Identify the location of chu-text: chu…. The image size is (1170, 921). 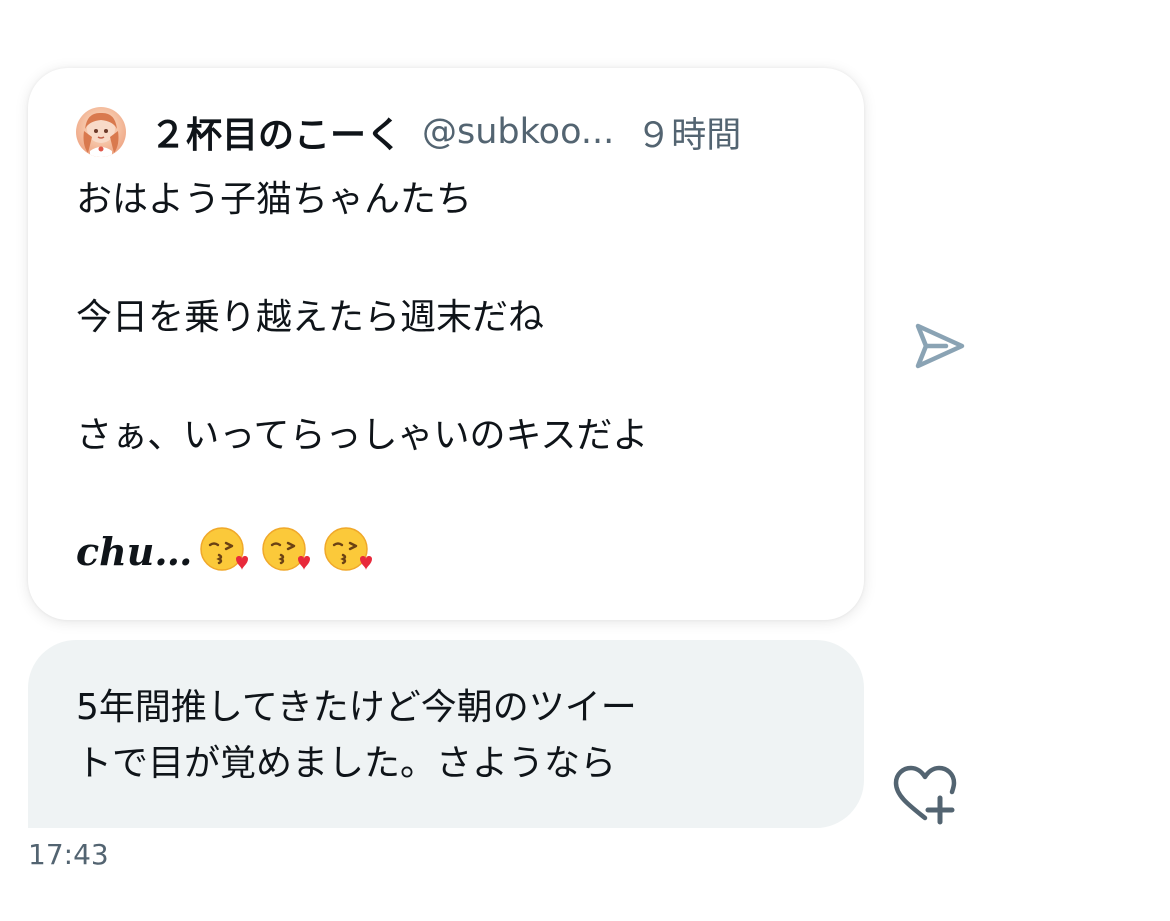
(134, 551).